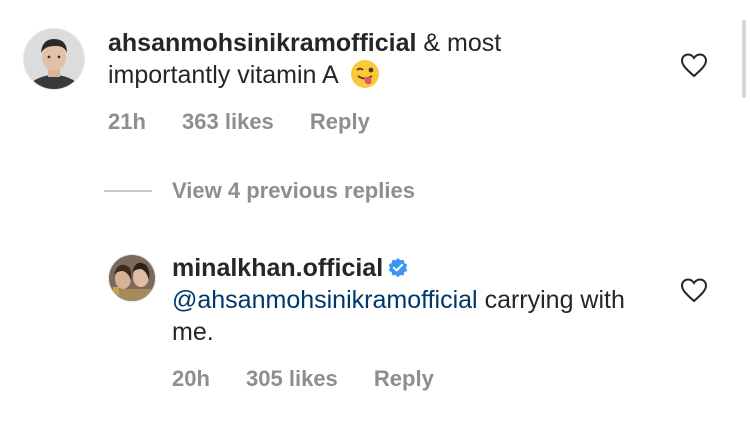 The image size is (750, 431). What do you see at coordinates (398, 268) in the screenshot?
I see `verified-badge-icon` at bounding box center [398, 268].